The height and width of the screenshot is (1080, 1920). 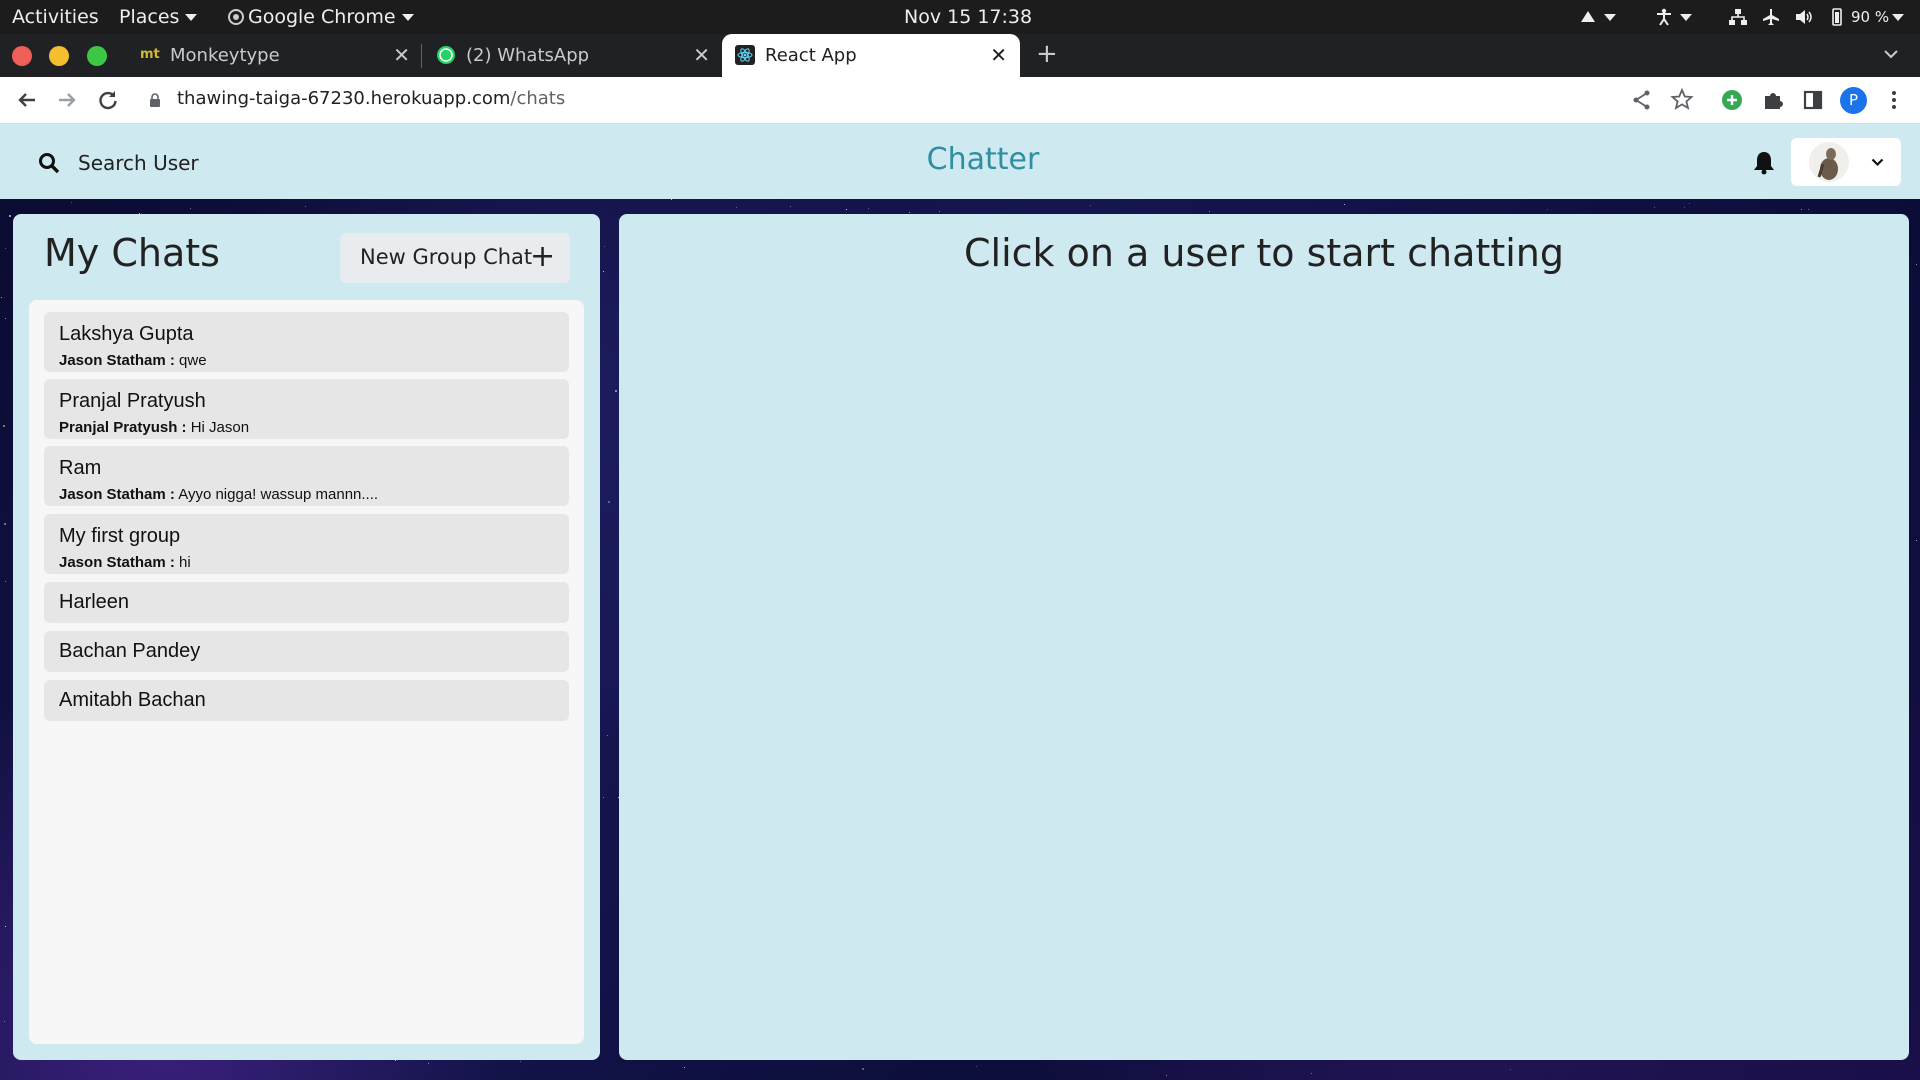 I want to click on volume-icon, so click(x=1804, y=17).